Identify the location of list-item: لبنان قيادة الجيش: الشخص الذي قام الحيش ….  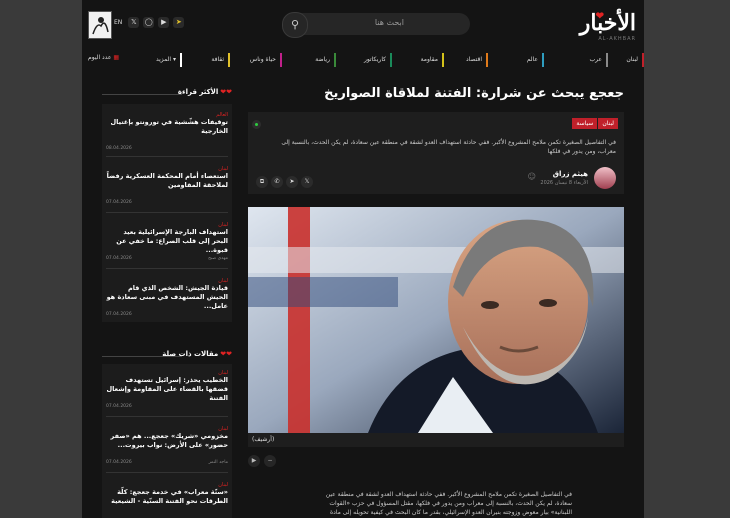
(167, 297).